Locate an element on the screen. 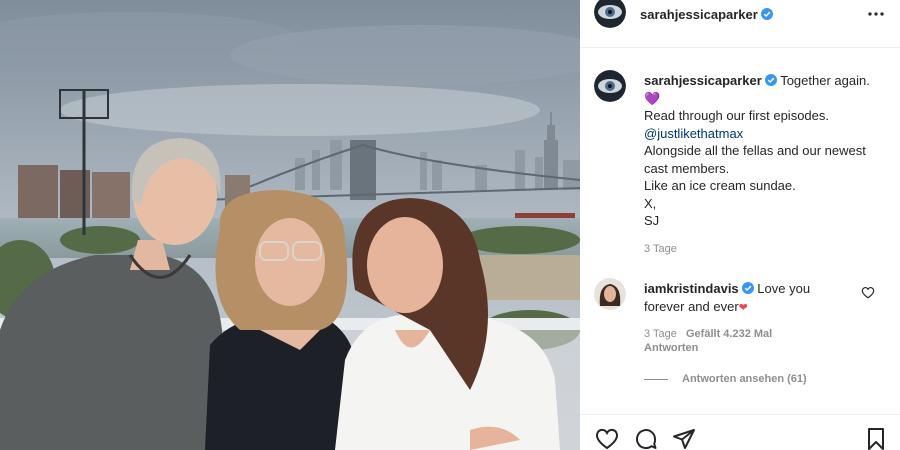  replies-divider is located at coordinates (656, 379).